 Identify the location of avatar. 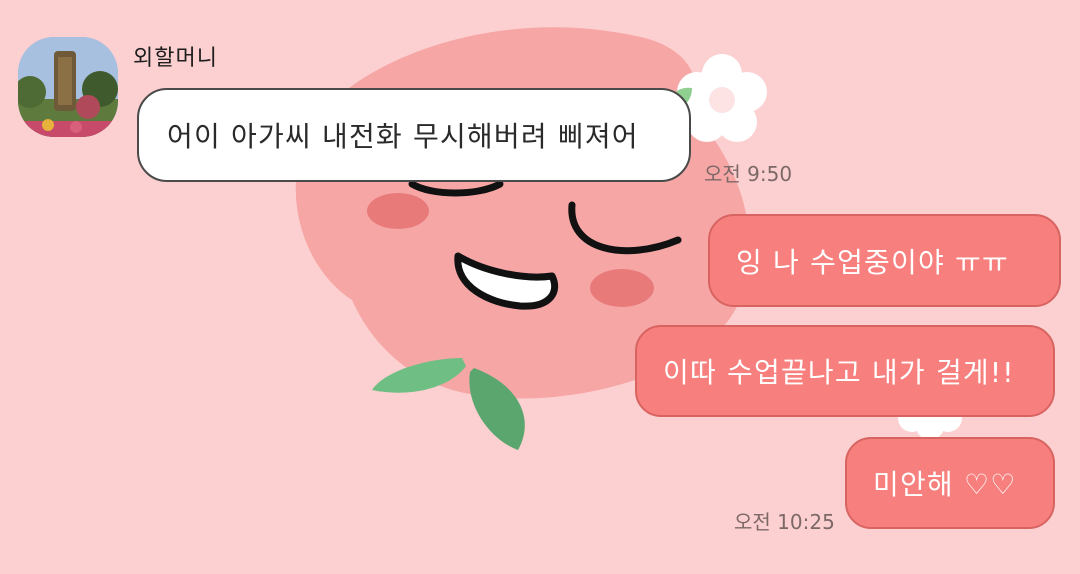
(68, 87).